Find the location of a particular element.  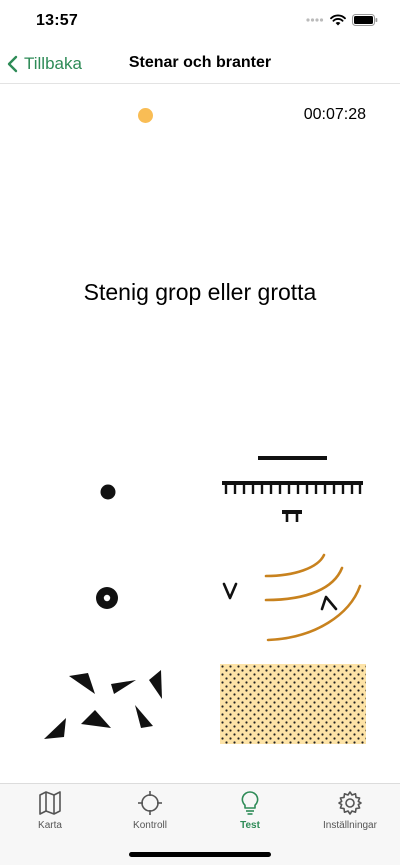

answer-option-boulder-field is located at coordinates (103, 704).